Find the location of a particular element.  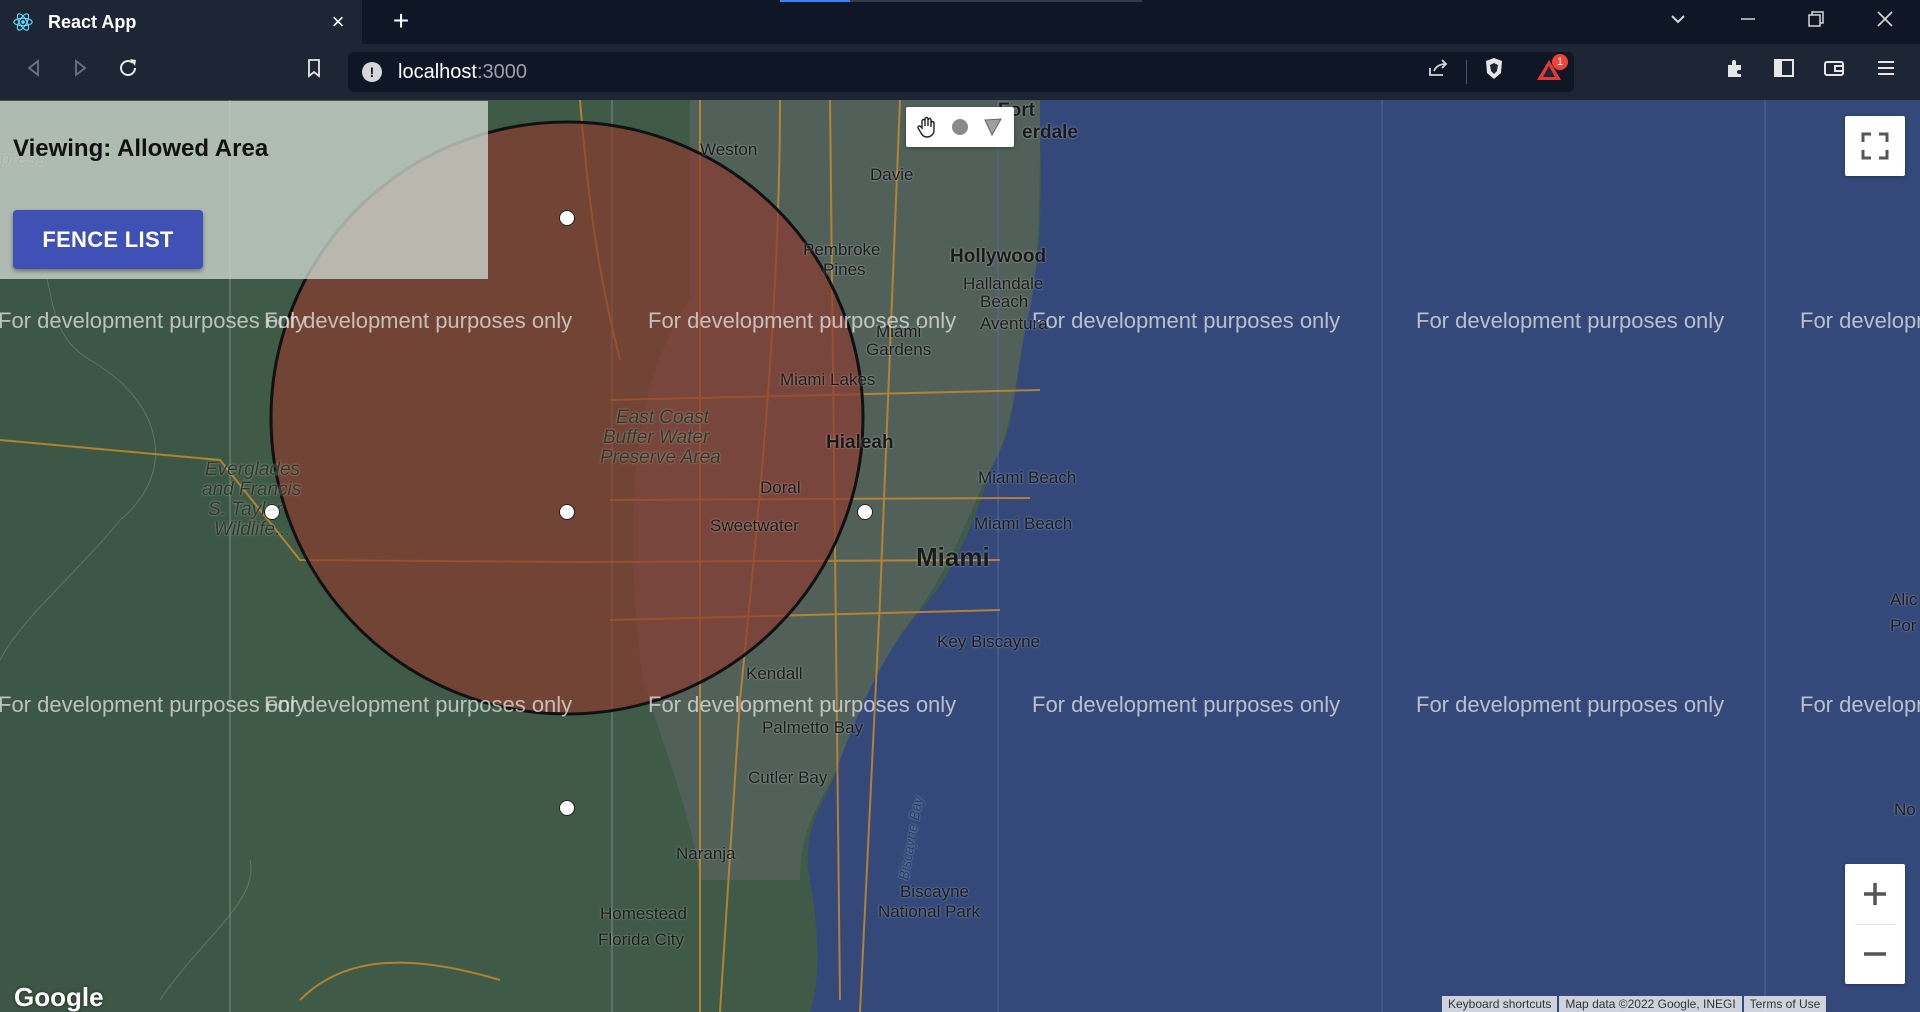

circle-center-handle is located at coordinates (567, 512).